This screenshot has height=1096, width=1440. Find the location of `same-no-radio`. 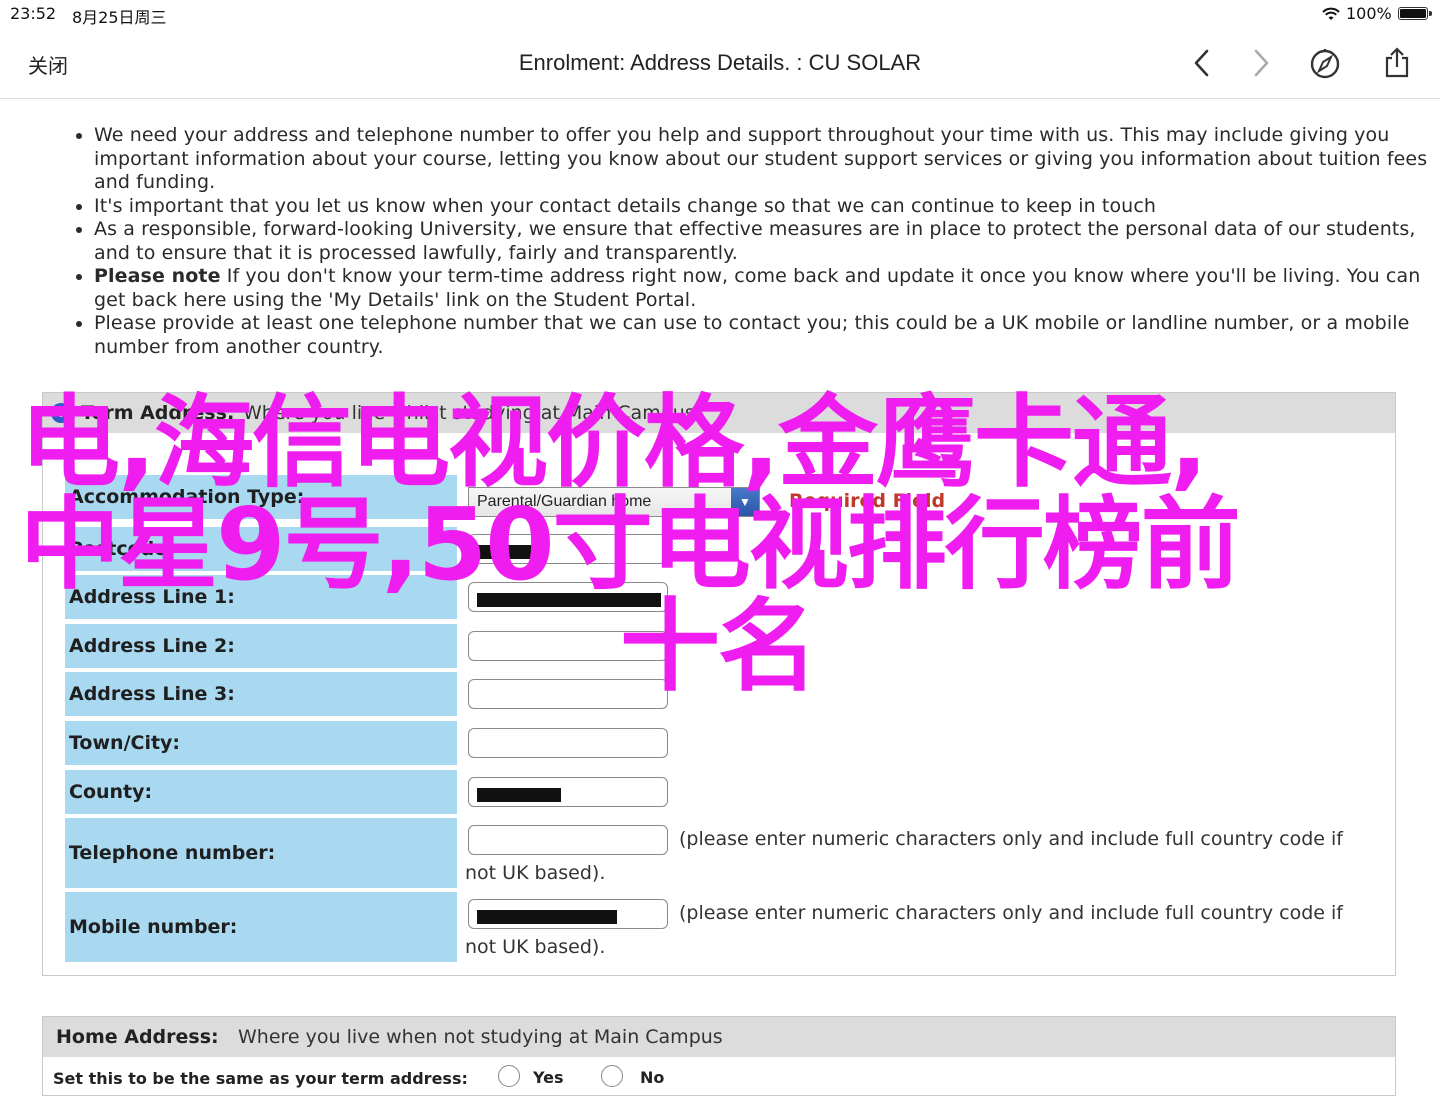

same-no-radio is located at coordinates (612, 1076).